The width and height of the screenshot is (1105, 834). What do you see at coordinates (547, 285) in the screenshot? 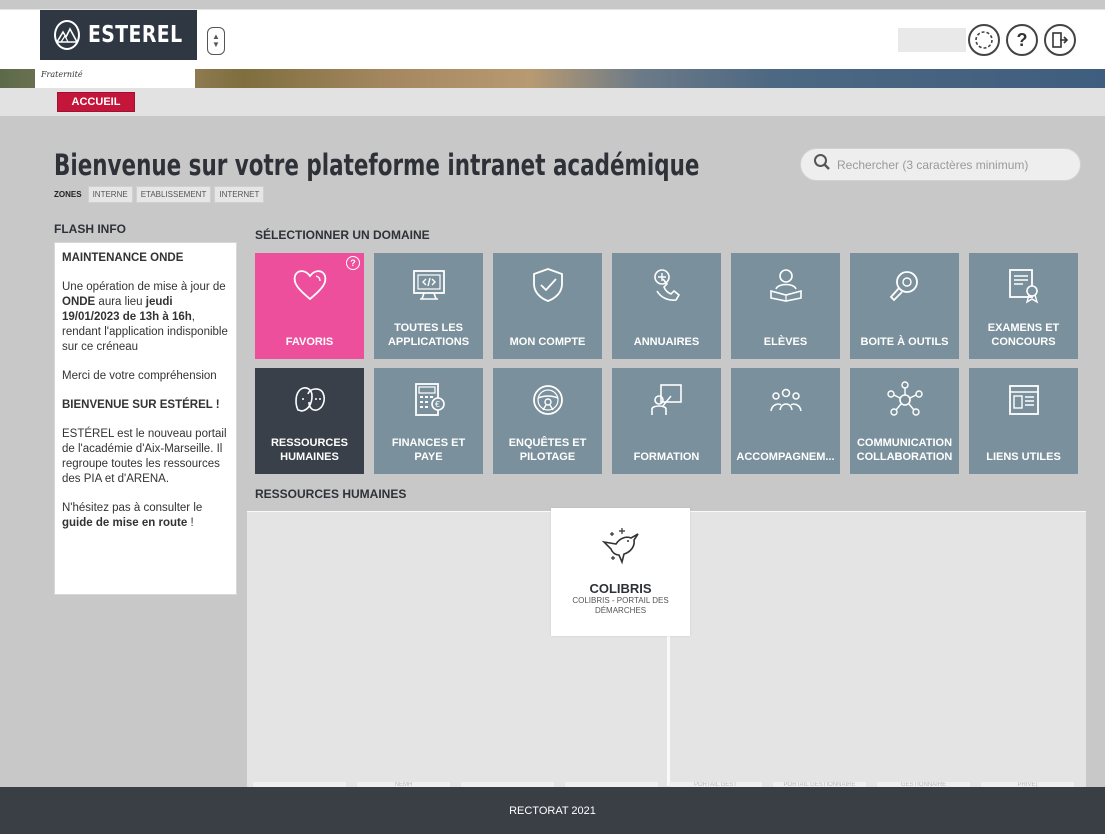
I see `shield-check-icon` at bounding box center [547, 285].